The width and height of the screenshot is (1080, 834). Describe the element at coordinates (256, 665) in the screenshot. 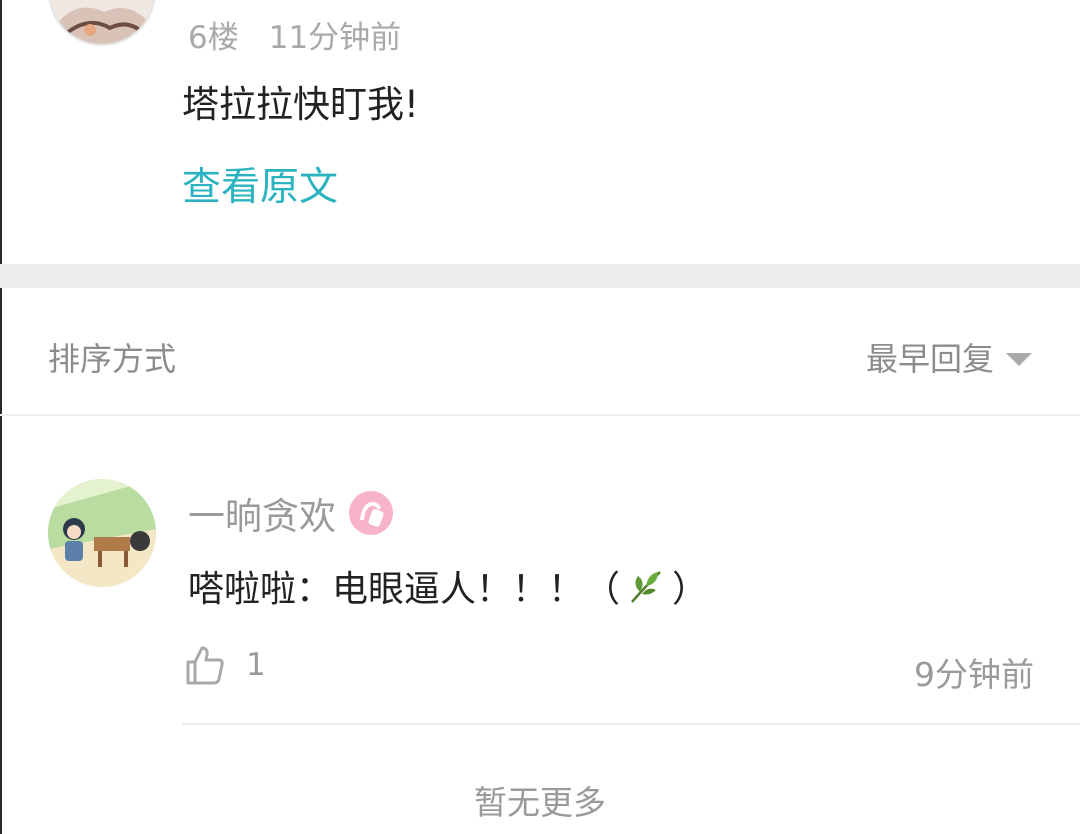

I see `like-count: 1` at that location.